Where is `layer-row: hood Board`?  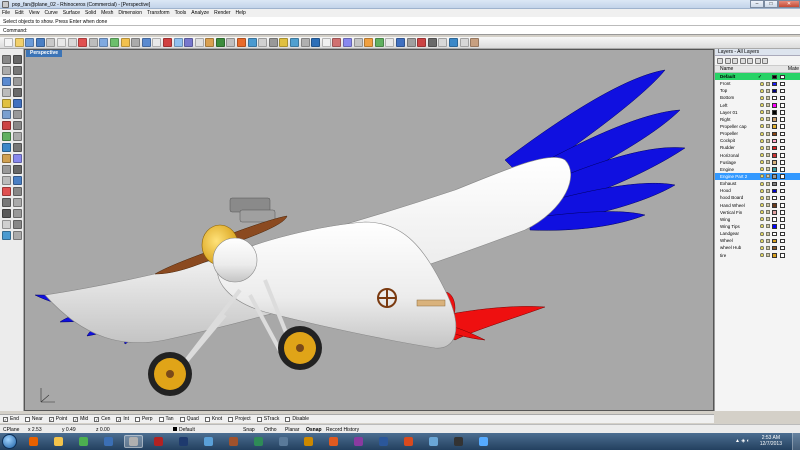
layer-row: hood Board is located at coordinates (757, 197).